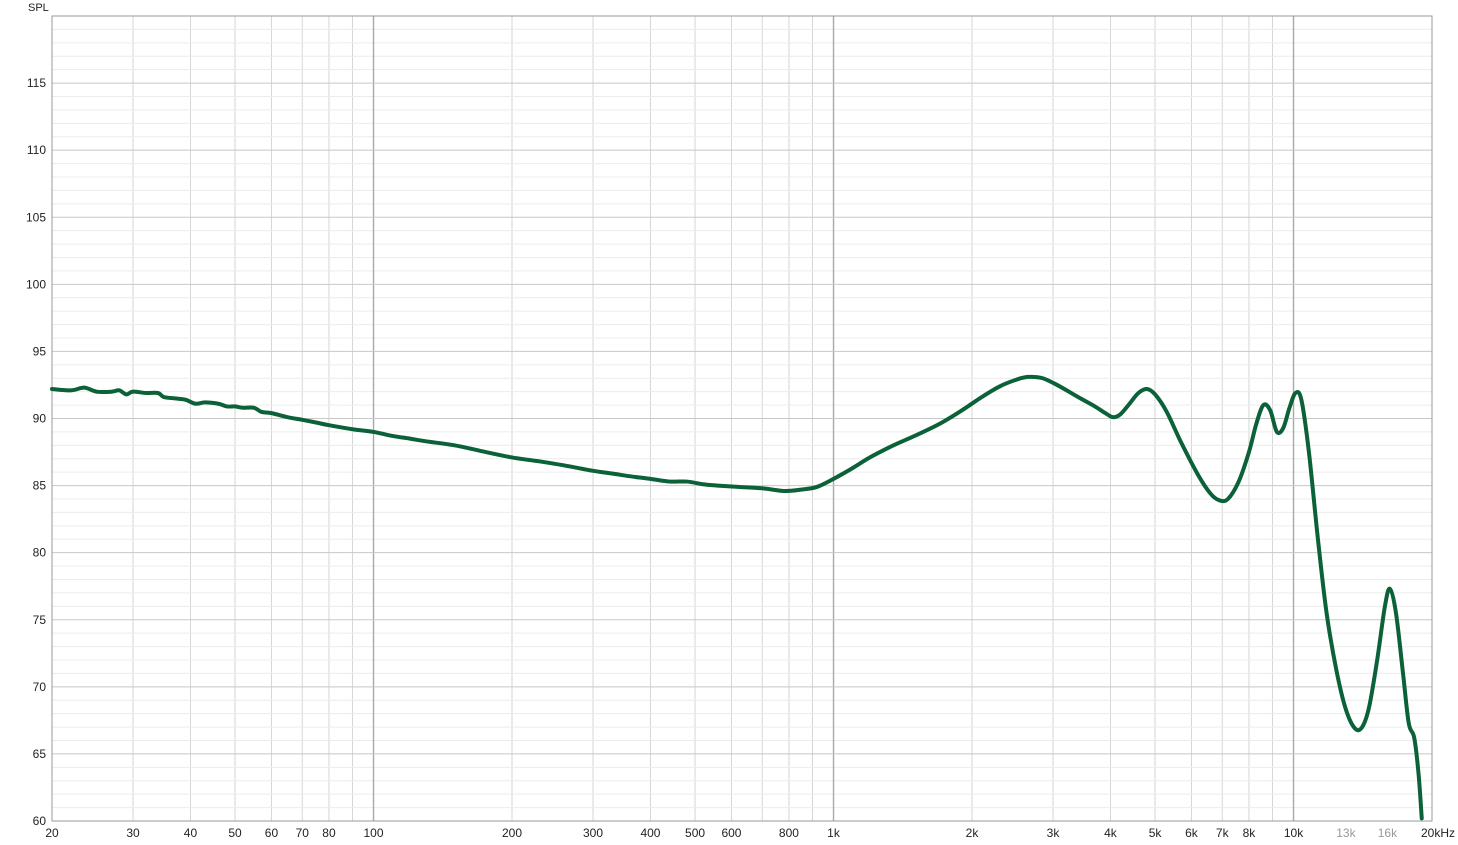 Image resolution: width=1458 pixels, height=845 pixels. I want to click on x-tick-label: 3k, so click(1054, 833).